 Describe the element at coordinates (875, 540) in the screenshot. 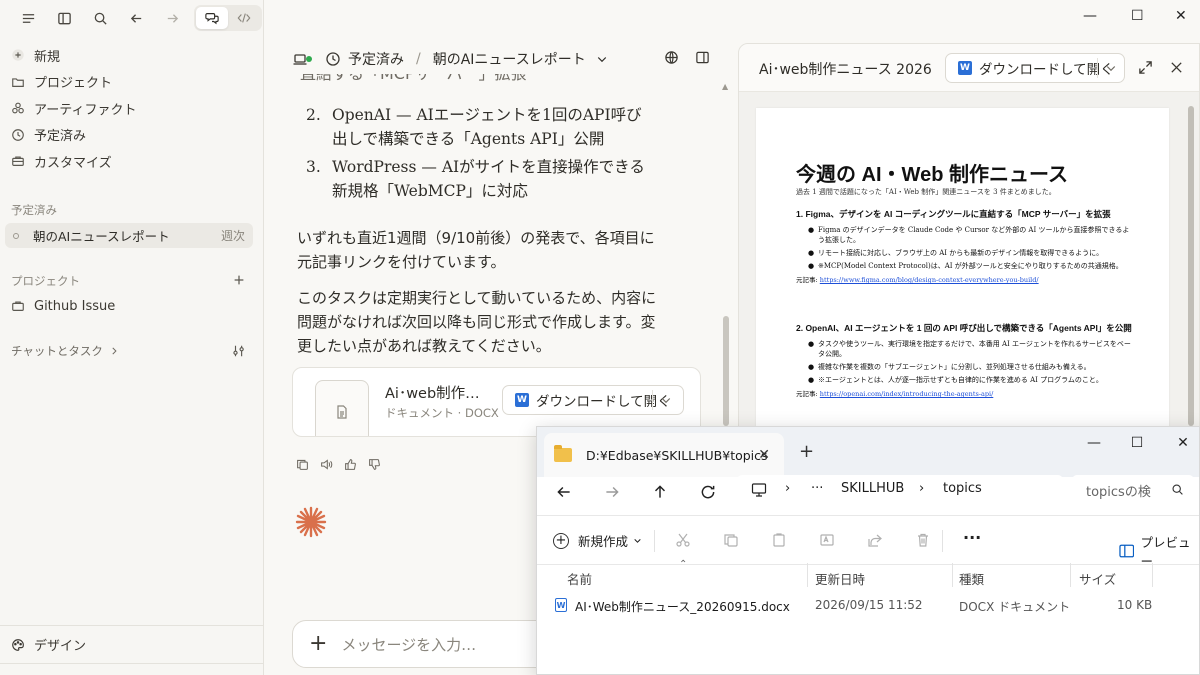

I see `share-icon` at that location.